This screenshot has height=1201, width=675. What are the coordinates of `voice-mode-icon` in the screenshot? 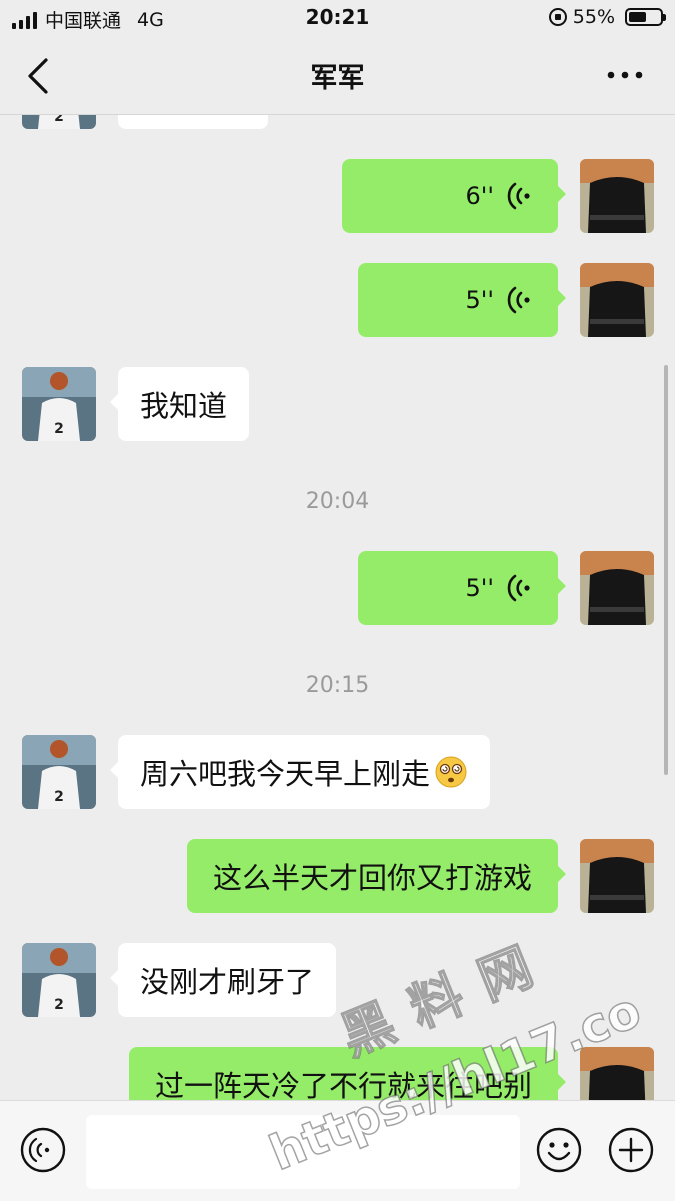 It's located at (43, 1150).